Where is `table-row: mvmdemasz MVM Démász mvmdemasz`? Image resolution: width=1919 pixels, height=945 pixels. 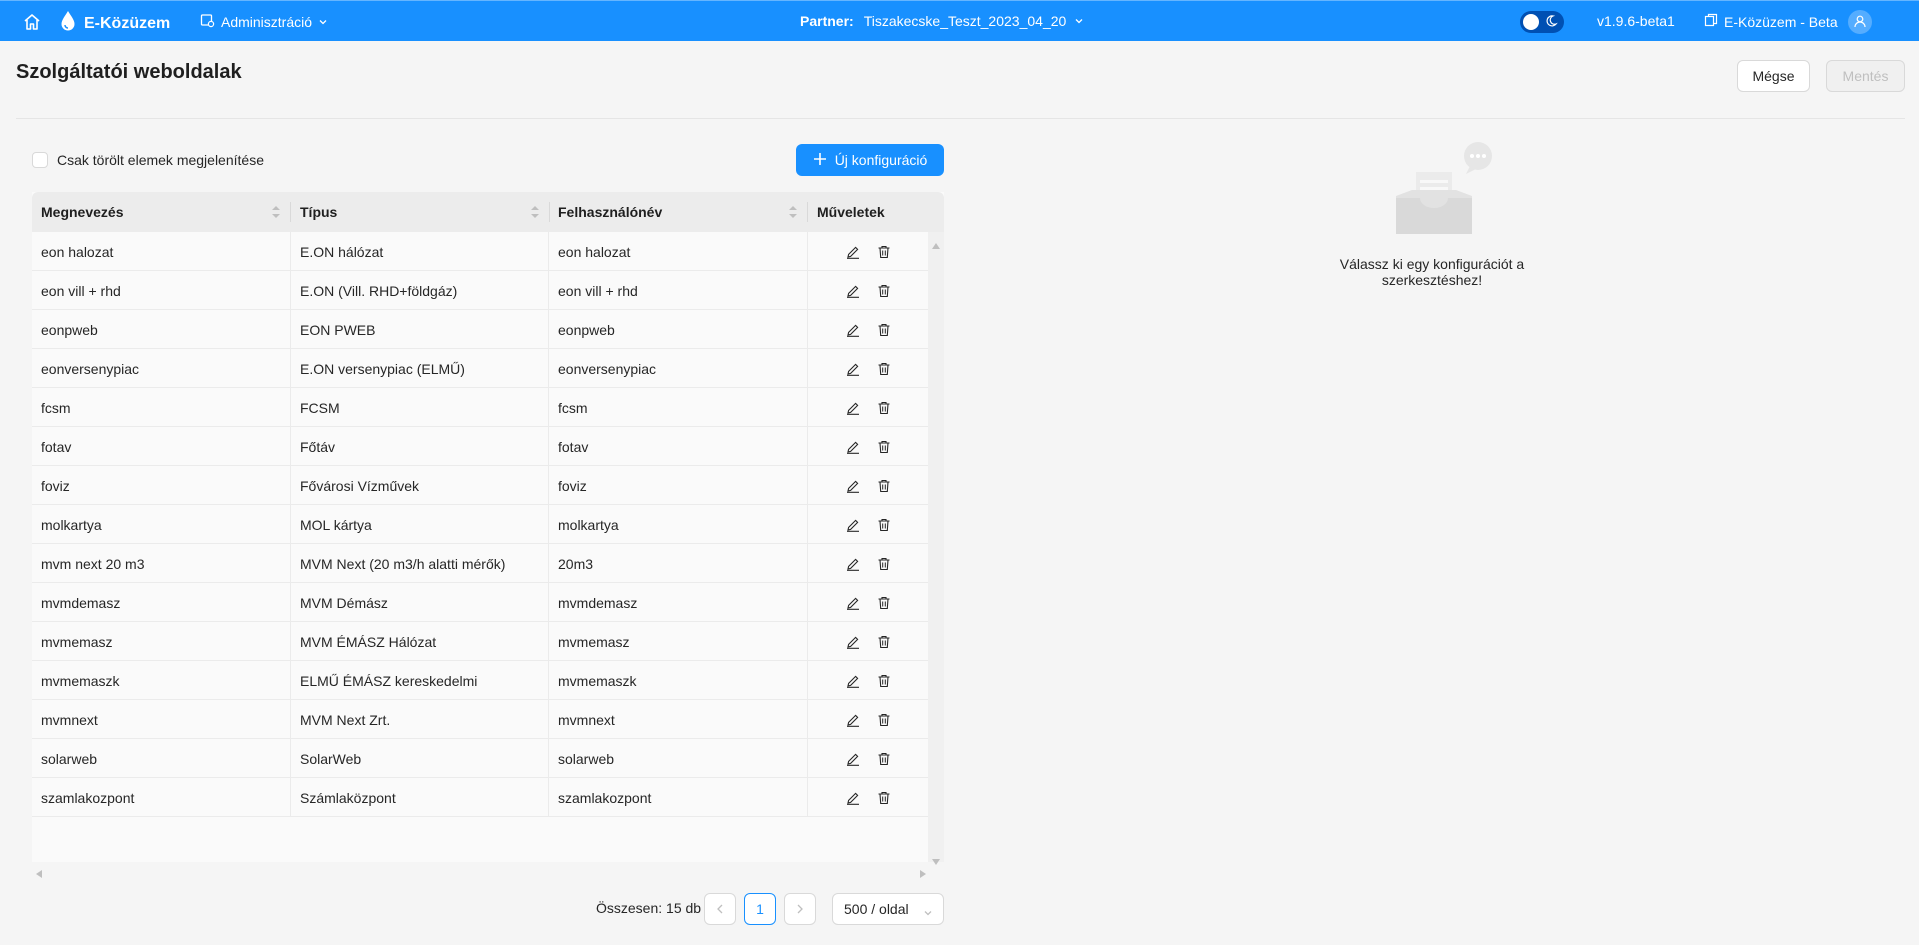
table-row: mvmdemasz MVM Démász mvmdemasz is located at coordinates (480, 602).